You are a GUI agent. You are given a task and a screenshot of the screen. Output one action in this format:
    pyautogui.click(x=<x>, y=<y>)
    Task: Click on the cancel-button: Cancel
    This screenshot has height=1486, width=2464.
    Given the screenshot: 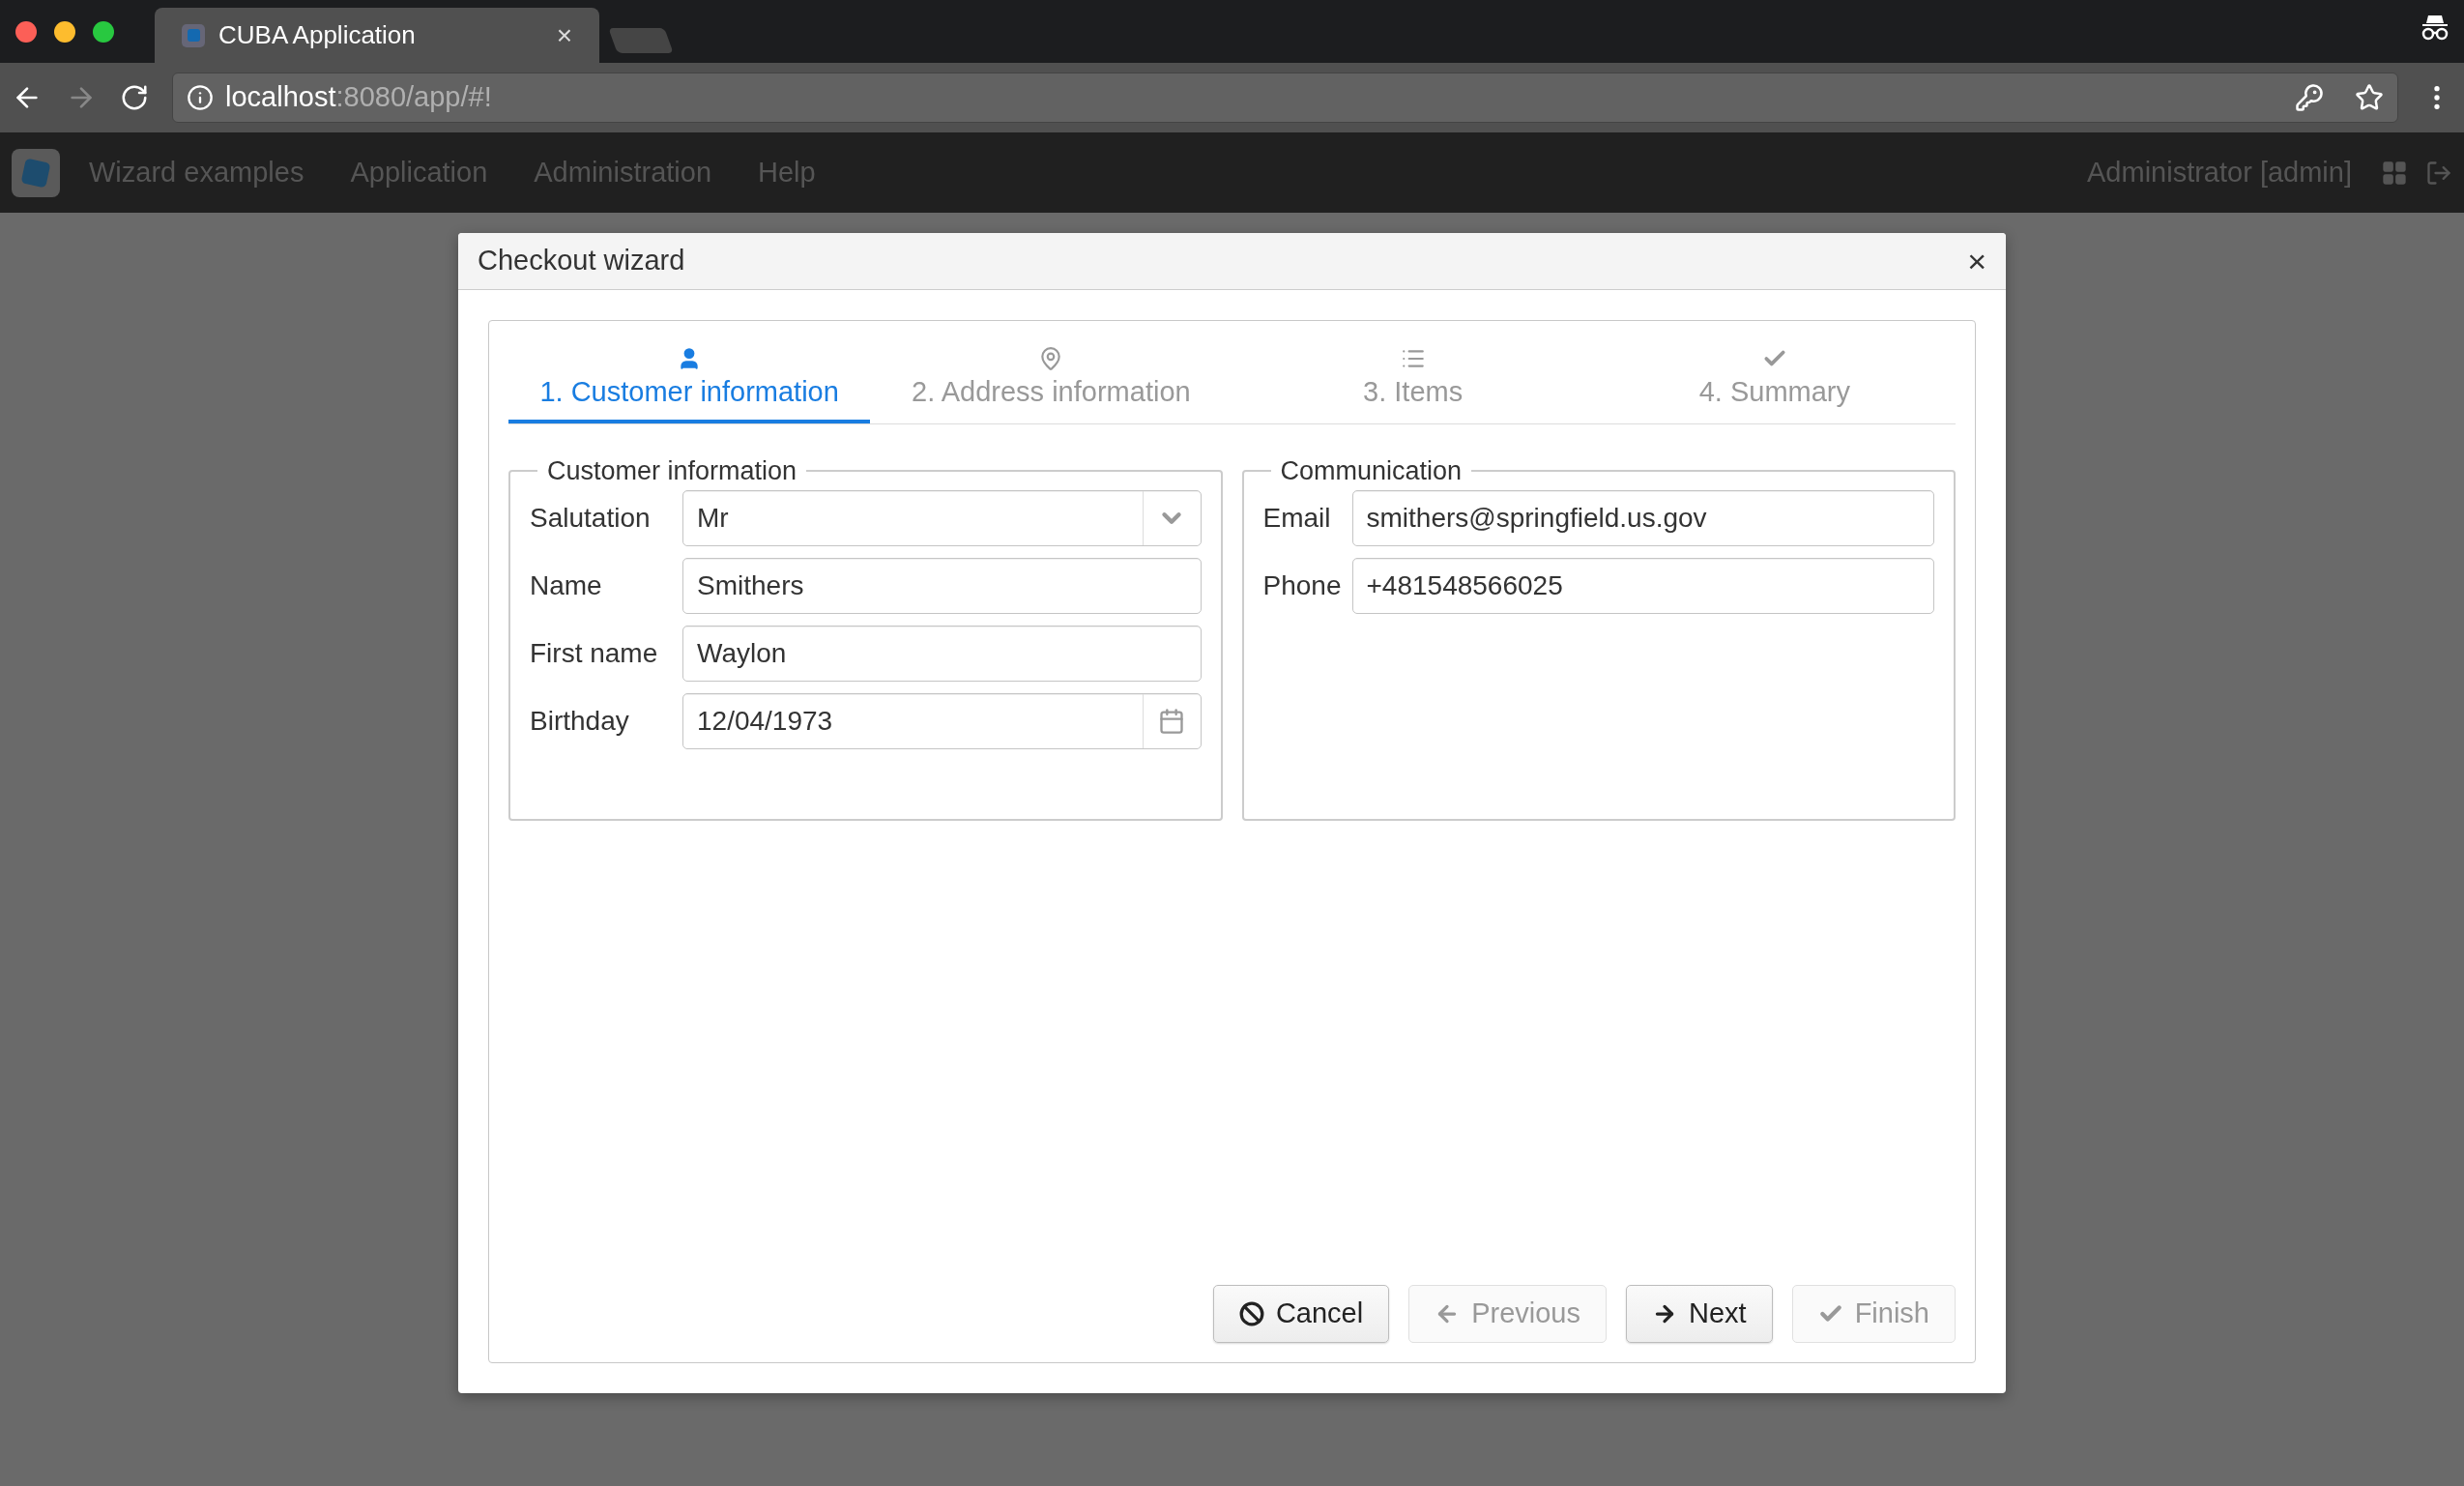 What is the action you would take?
    pyautogui.click(x=1301, y=1314)
    